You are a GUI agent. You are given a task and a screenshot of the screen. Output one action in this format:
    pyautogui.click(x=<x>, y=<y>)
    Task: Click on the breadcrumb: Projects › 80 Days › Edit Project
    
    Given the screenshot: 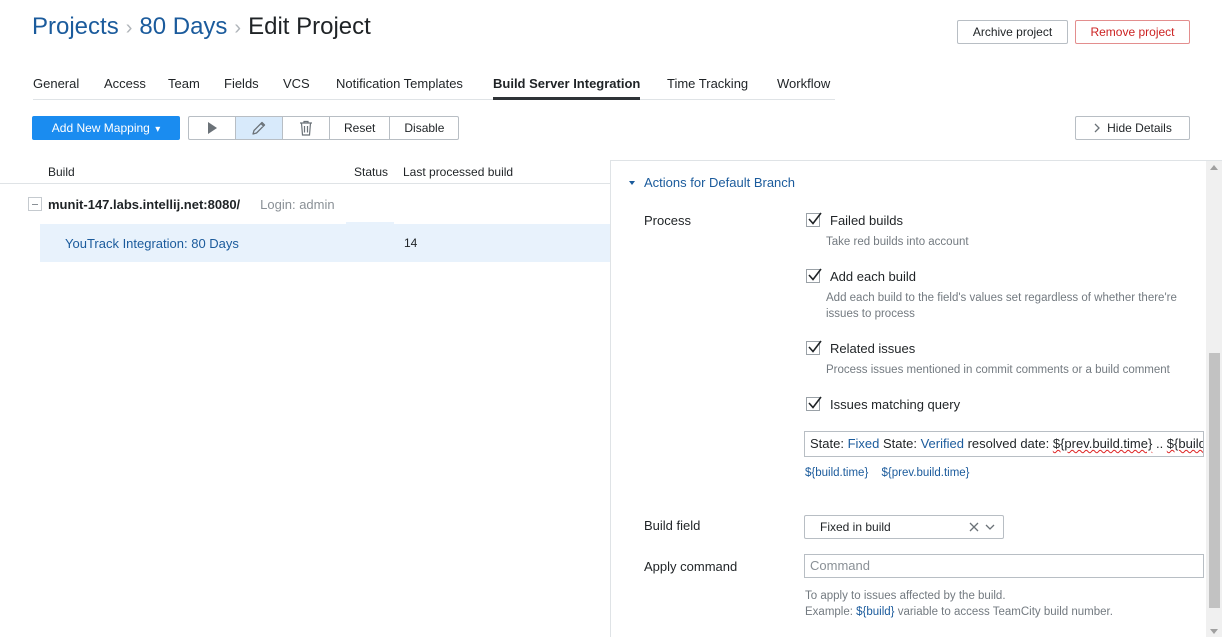 What is the action you would take?
    pyautogui.click(x=201, y=27)
    